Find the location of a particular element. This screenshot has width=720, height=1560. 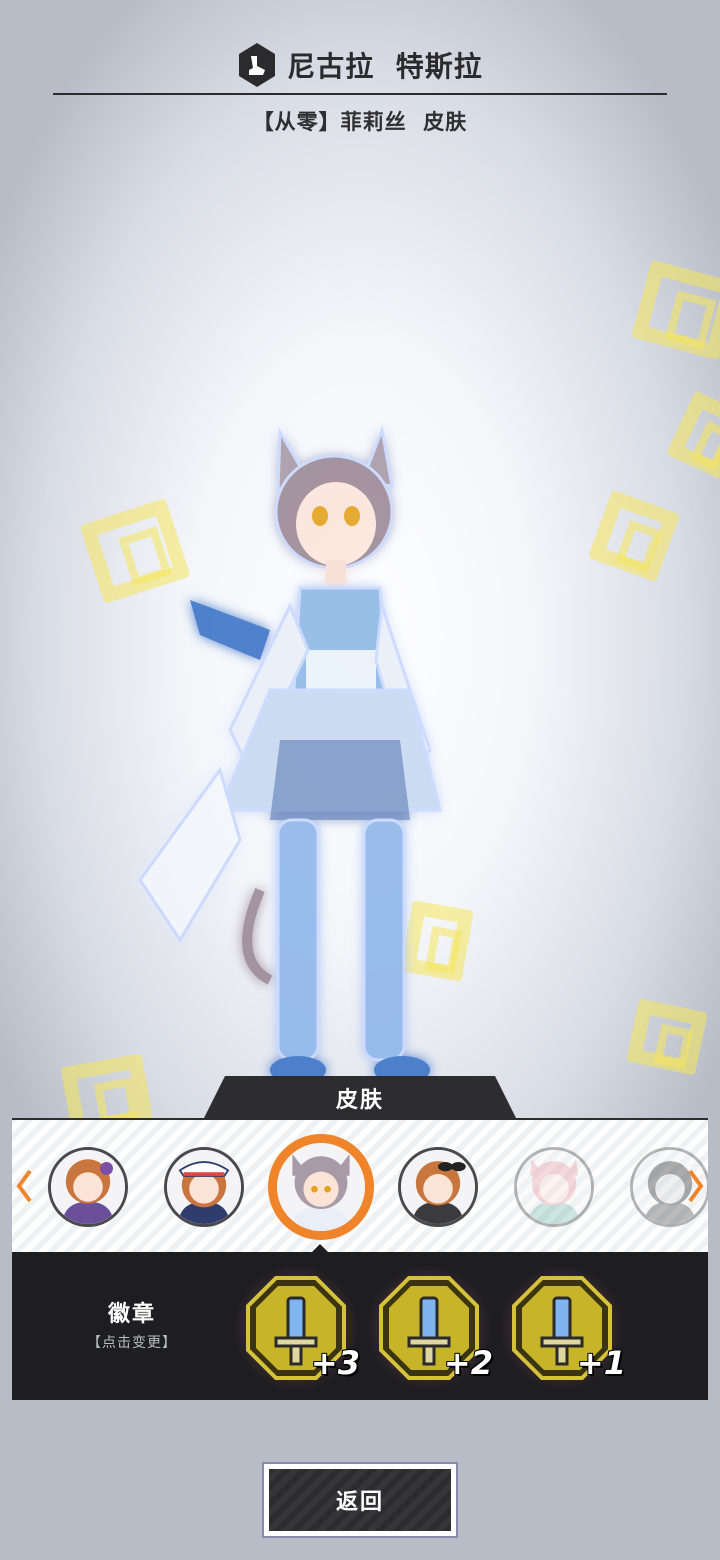

skin-option-selected is located at coordinates (321, 1187).